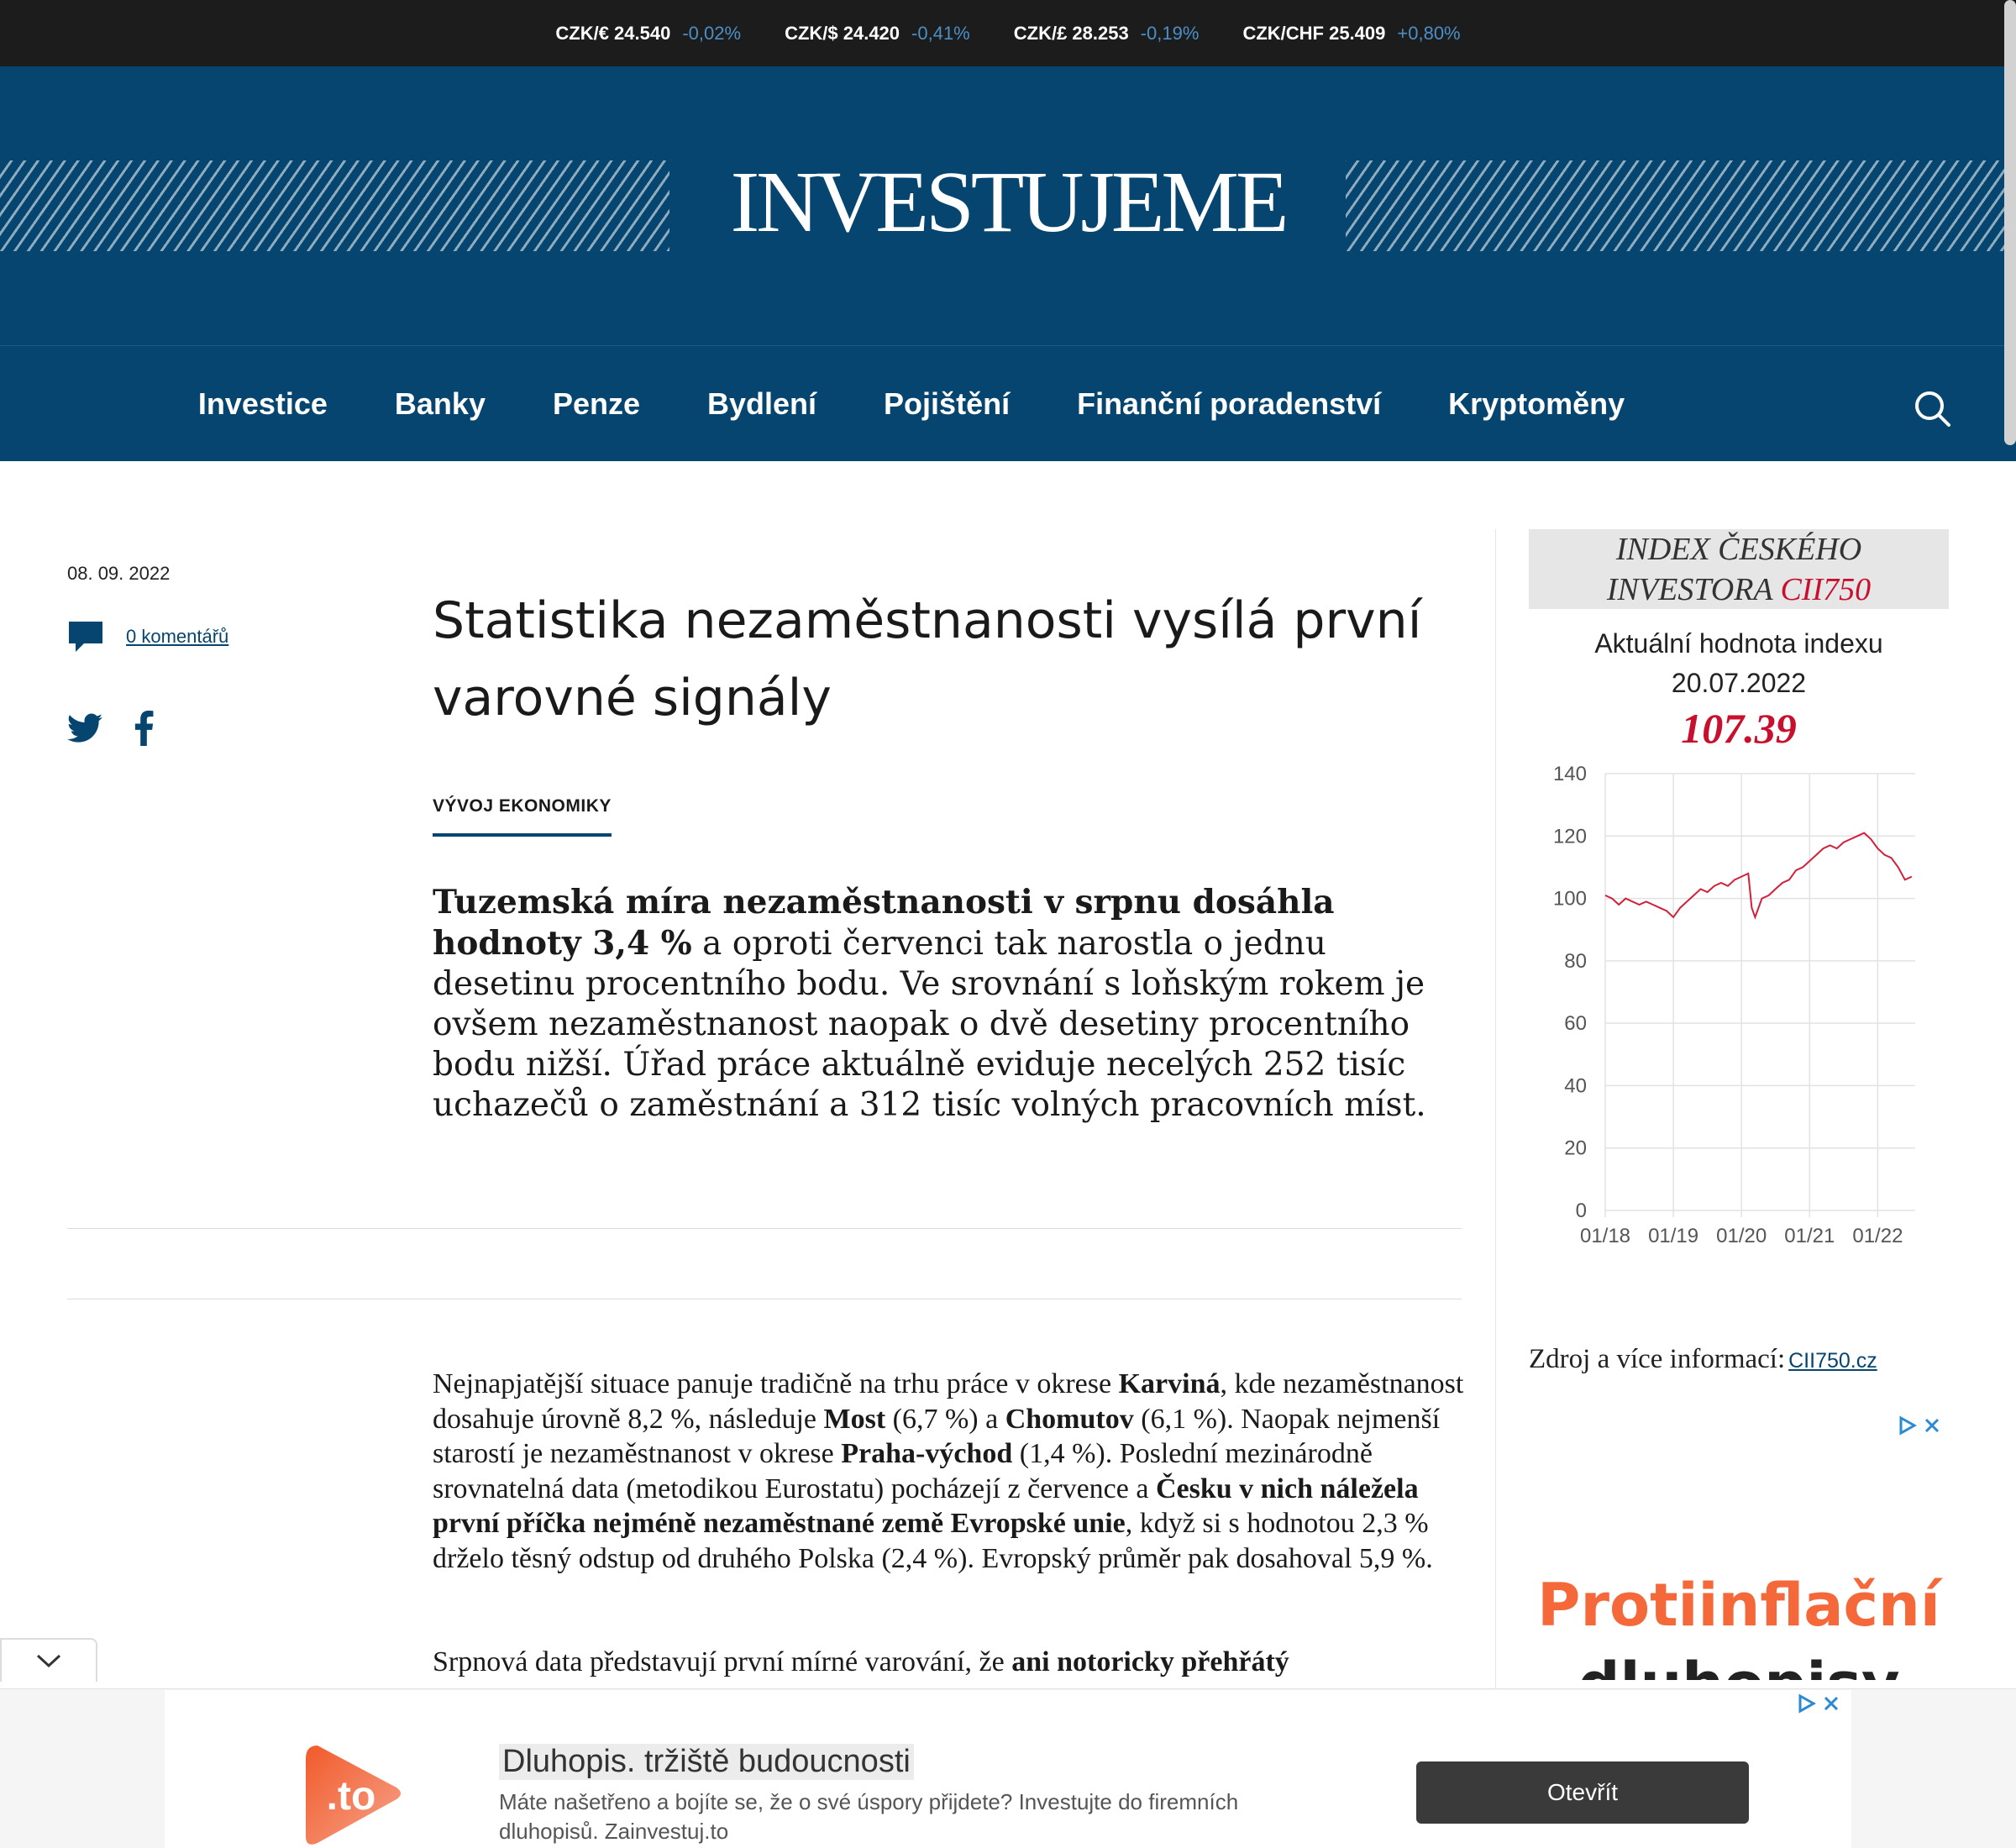  What do you see at coordinates (119, 573) in the screenshot?
I see `article-date: 08. 09. 2022` at bounding box center [119, 573].